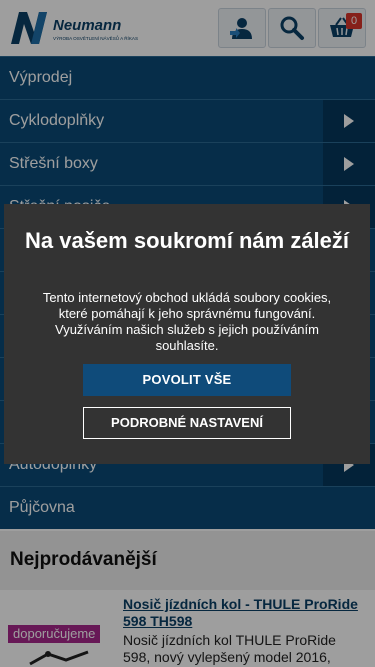 This screenshot has width=375, height=667. Describe the element at coordinates (187, 240) in the screenshot. I see `cookie-title: Na vašem soukromí nám záleží` at that location.